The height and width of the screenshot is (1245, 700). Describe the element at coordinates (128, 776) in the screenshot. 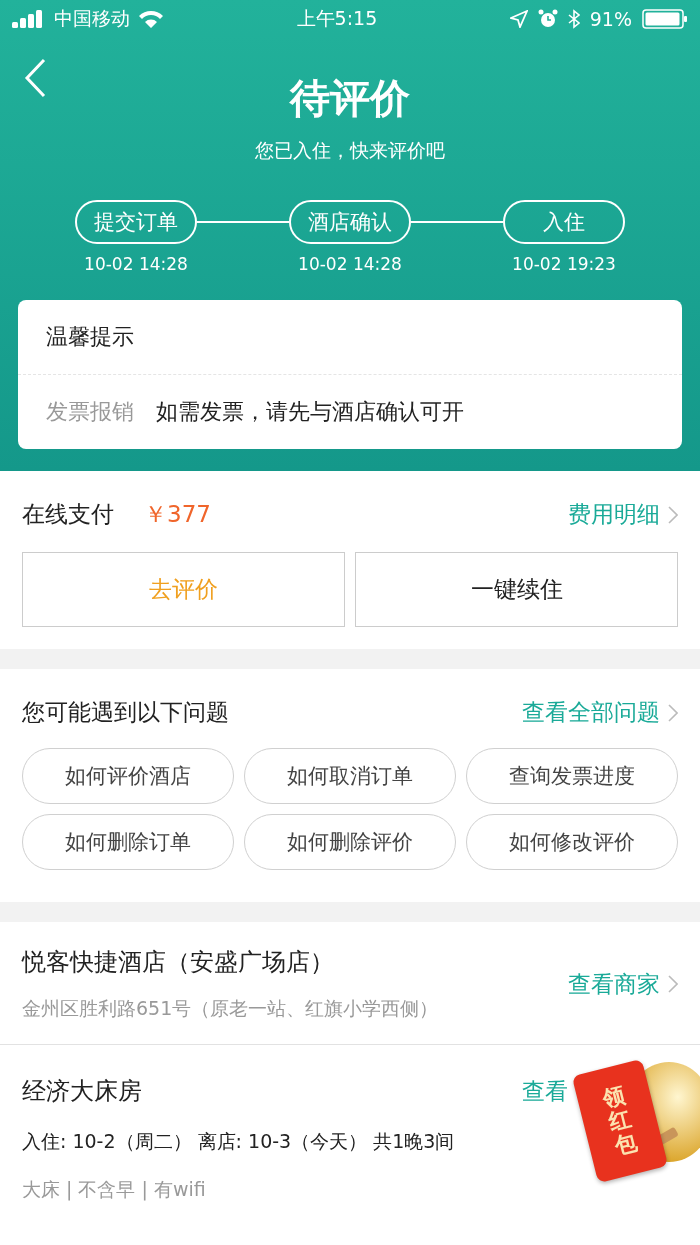

I see `question-chip: 如何评价酒店` at that location.